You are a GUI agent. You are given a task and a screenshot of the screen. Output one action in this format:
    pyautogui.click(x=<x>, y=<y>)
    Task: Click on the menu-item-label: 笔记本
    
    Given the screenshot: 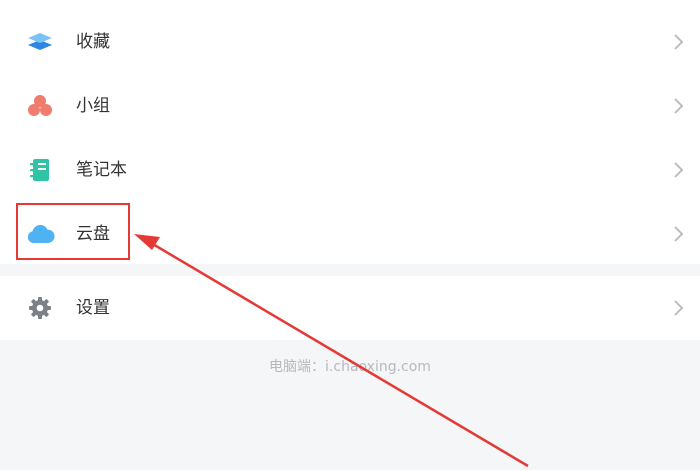 What is the action you would take?
    pyautogui.click(x=101, y=170)
    